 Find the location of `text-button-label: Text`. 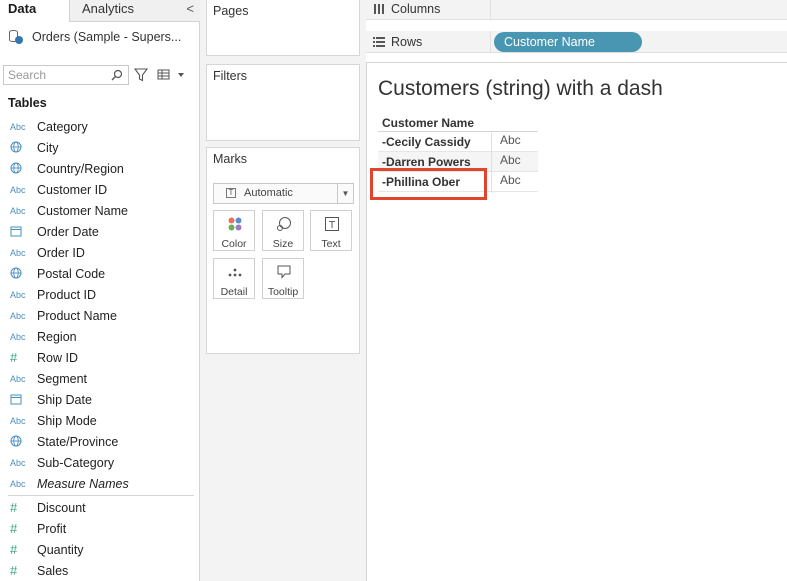

text-button-label: Text is located at coordinates (331, 244).